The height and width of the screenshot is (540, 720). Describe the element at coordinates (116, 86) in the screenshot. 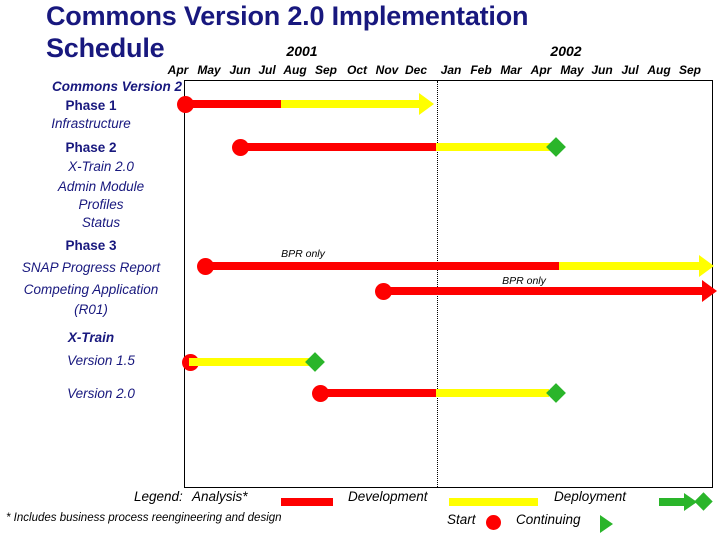

I see `task-label: Commons Version 2` at that location.